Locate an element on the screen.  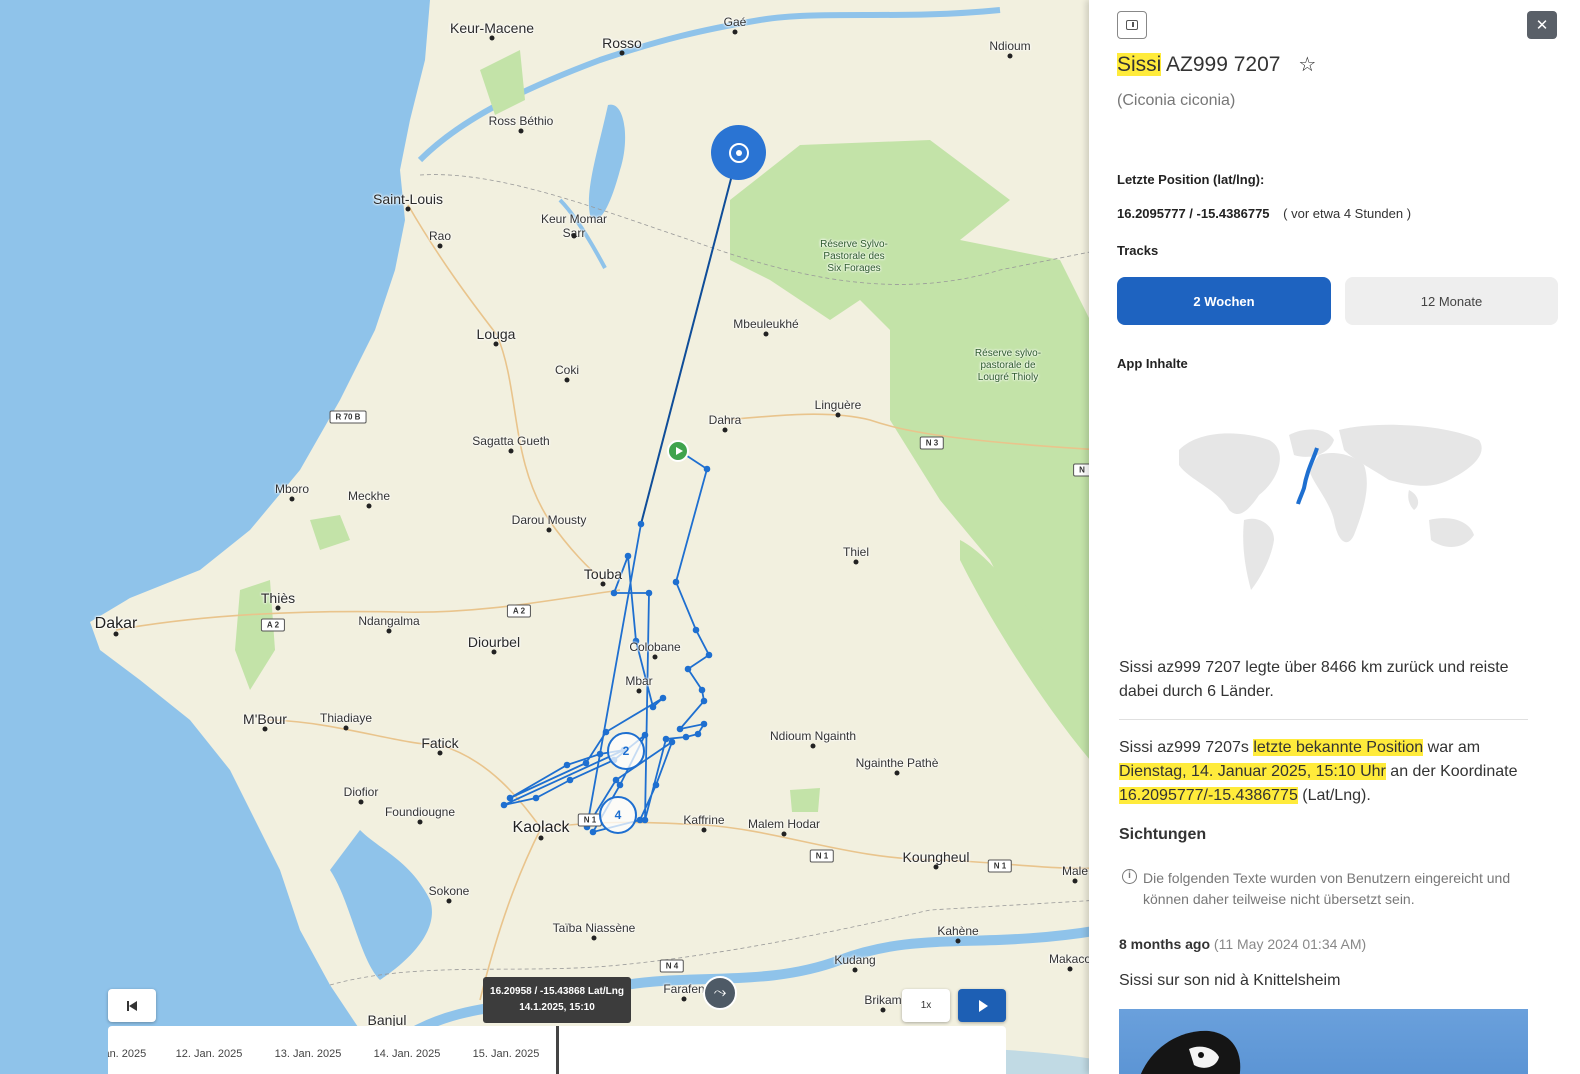
panel-toggle-button is located at coordinates (1132, 25).